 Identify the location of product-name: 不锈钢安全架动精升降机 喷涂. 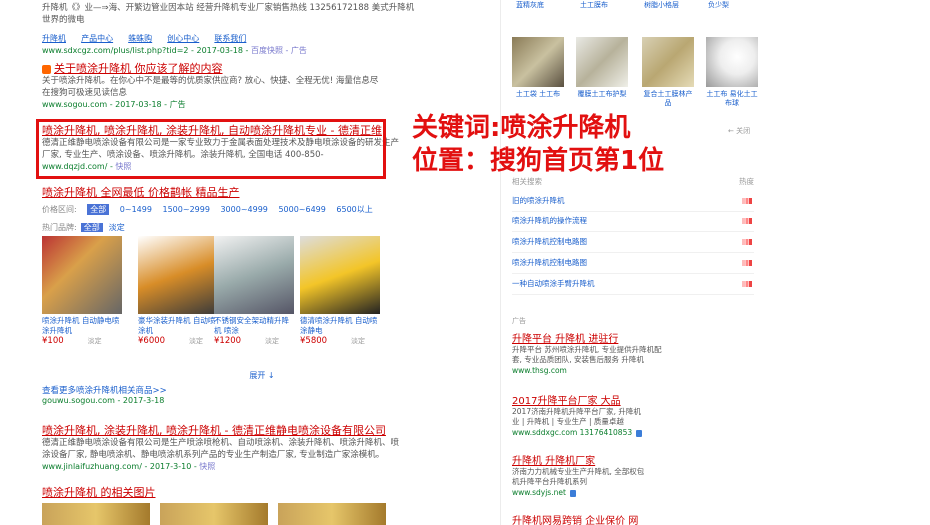
(254, 326).